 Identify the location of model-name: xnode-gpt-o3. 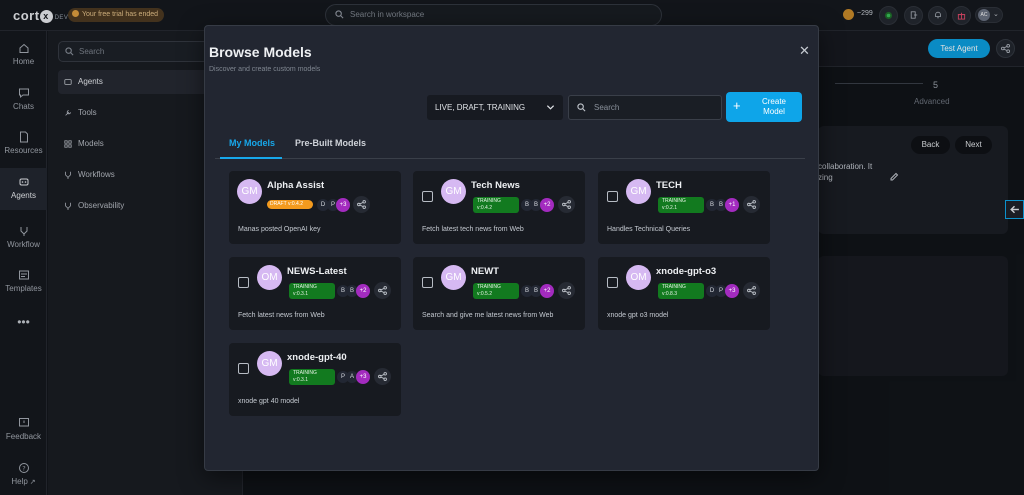
(686, 271).